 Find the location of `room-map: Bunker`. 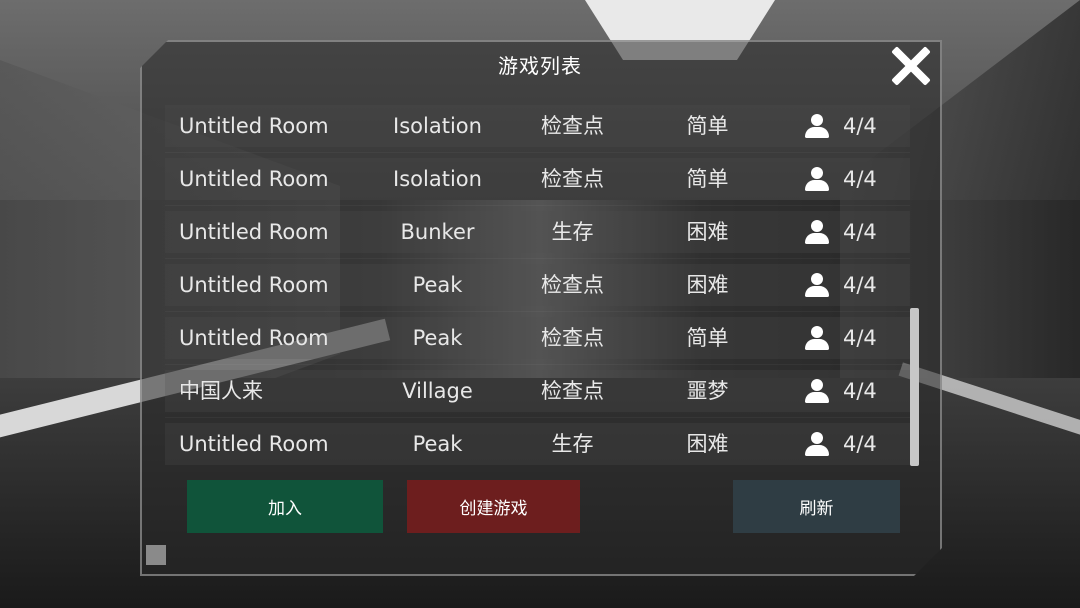

room-map: Bunker is located at coordinates (437, 232).